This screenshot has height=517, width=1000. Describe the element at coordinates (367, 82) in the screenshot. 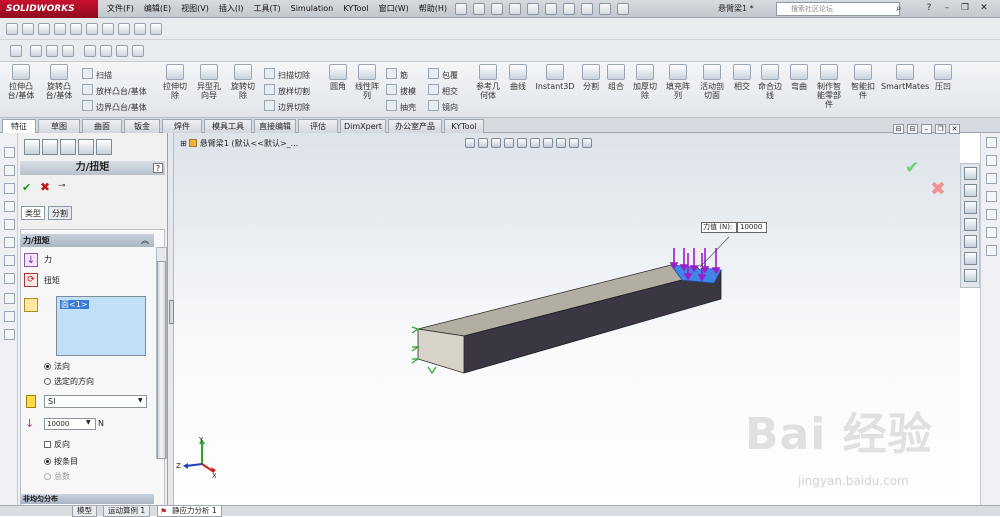

I see `linear-pattern-button: 线性阵 列` at that location.